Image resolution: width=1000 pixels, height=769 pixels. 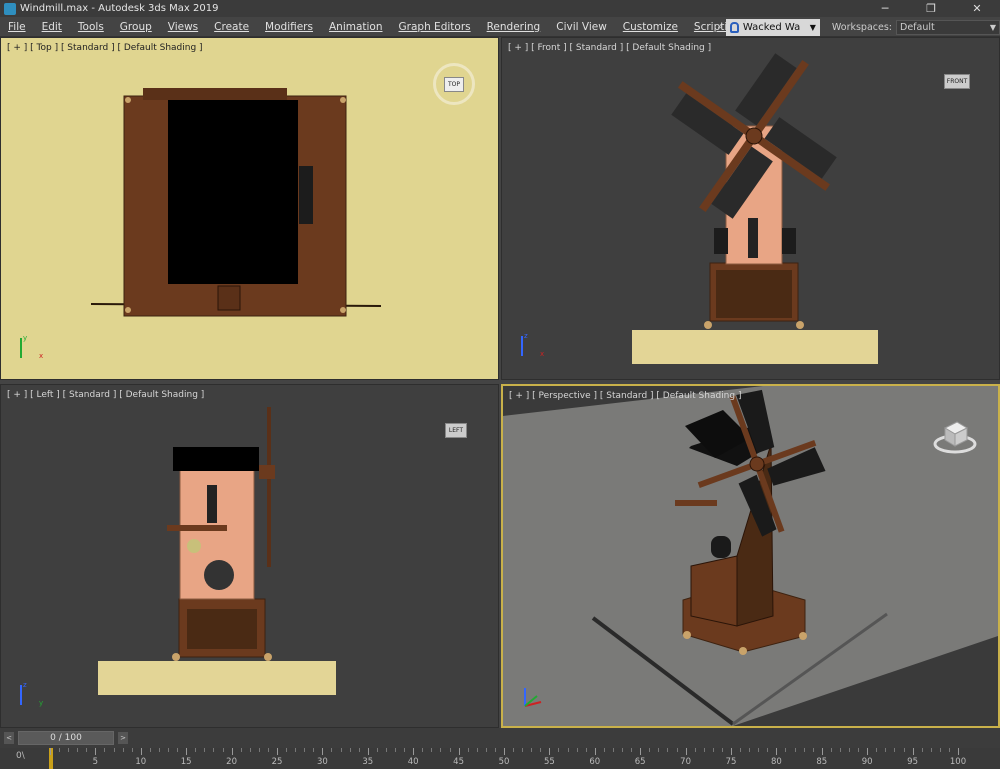 What do you see at coordinates (306, 195) in the screenshot?
I see `hub-top` at bounding box center [306, 195].